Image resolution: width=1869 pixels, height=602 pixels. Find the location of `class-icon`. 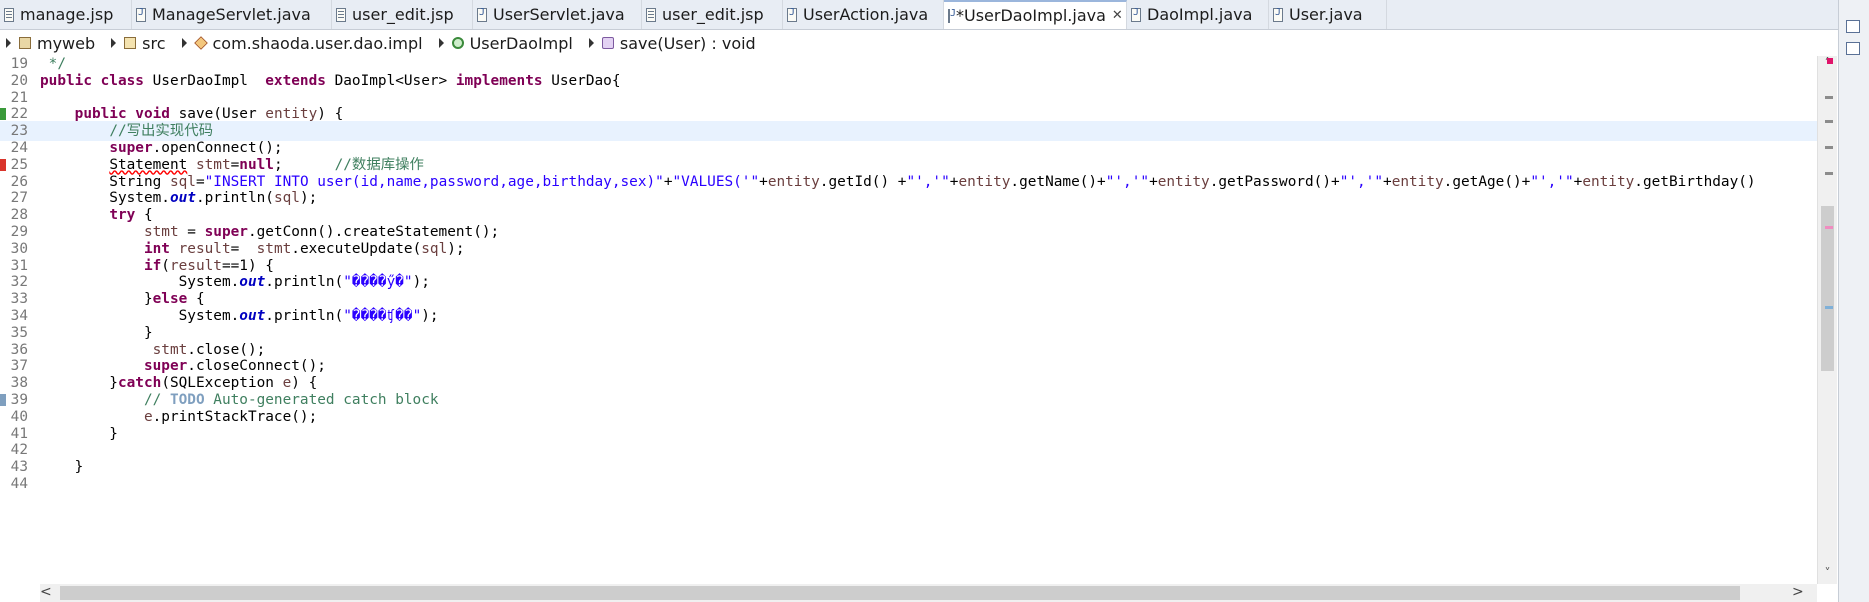

class-icon is located at coordinates (457, 43).